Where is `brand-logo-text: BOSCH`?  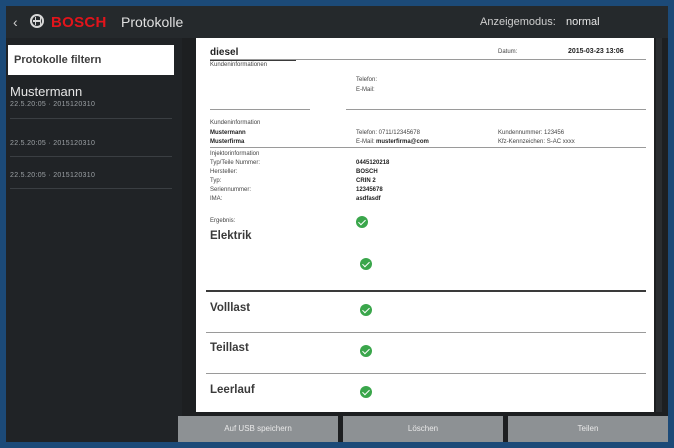
brand-logo-text: BOSCH is located at coordinates (79, 22).